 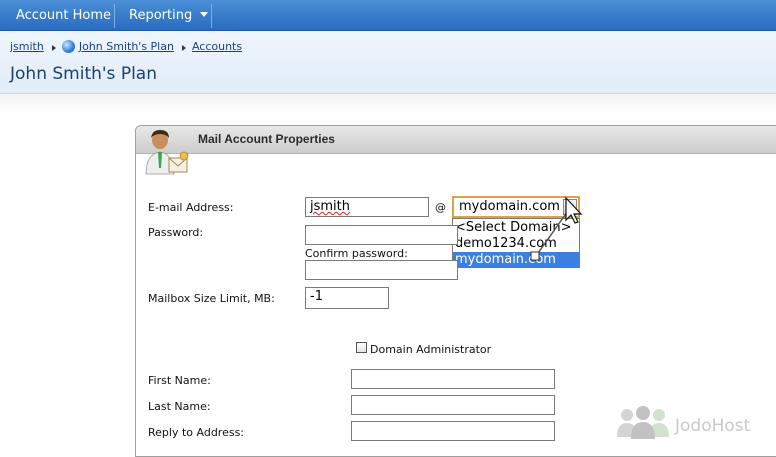 I want to click on mailbox-size-input: -1, so click(x=347, y=298).